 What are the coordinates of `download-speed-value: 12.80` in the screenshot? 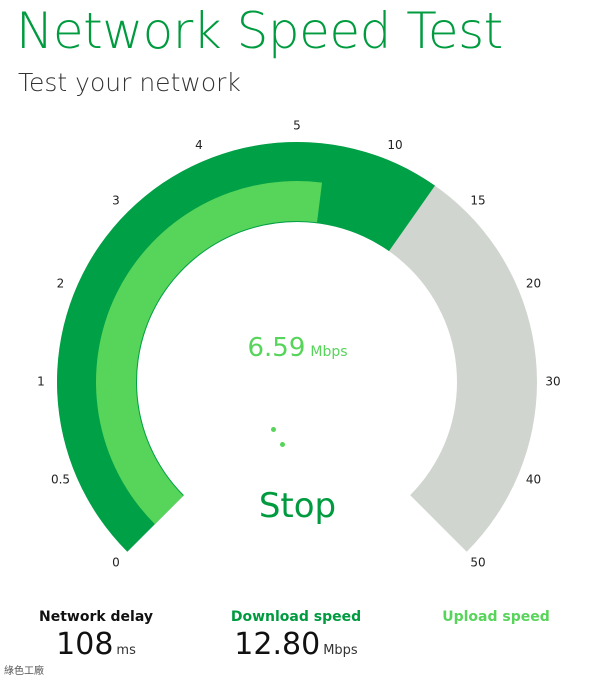 It's located at (277, 644).